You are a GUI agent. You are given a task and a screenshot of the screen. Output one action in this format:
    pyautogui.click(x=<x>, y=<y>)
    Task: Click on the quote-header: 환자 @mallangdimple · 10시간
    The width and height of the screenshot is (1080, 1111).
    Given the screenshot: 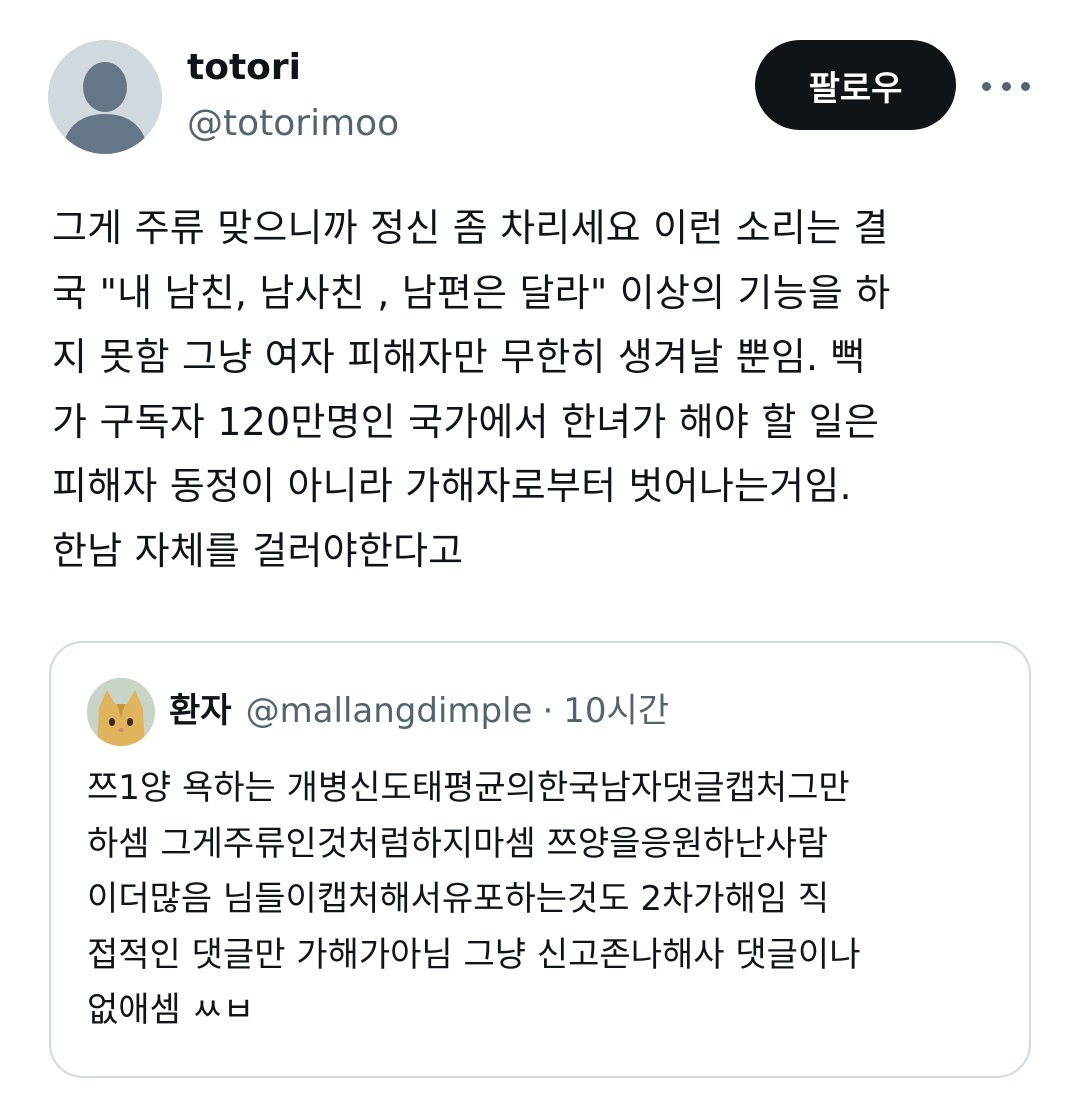 What is the action you would take?
    pyautogui.click(x=419, y=711)
    